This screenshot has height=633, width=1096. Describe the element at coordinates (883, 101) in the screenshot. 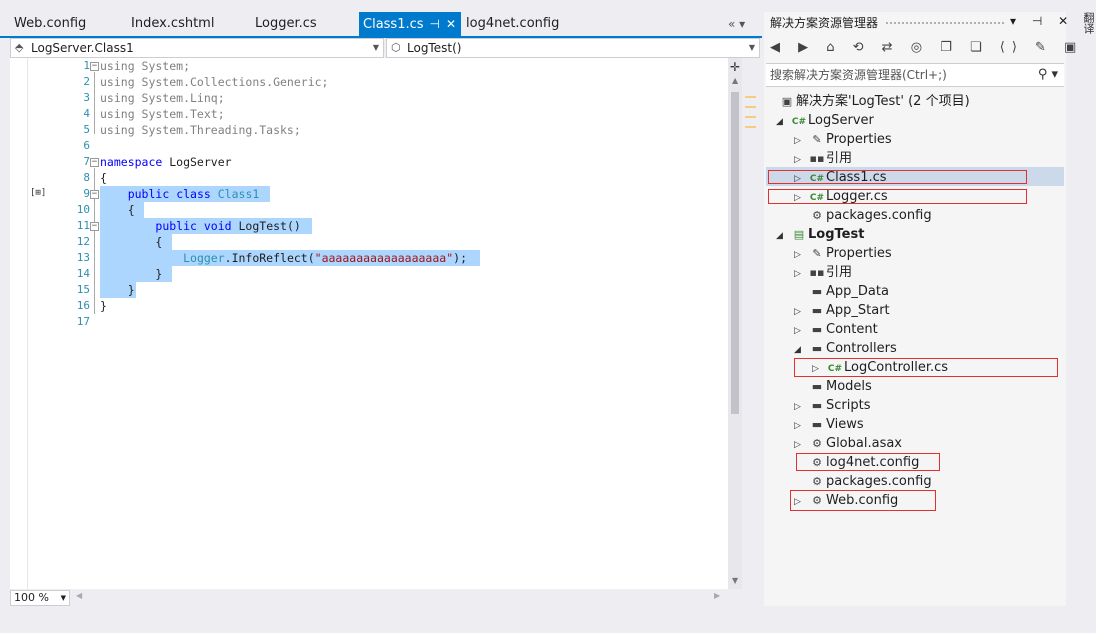

I see `tree-label: 解决方案'LogTest' (2 个项目)` at that location.